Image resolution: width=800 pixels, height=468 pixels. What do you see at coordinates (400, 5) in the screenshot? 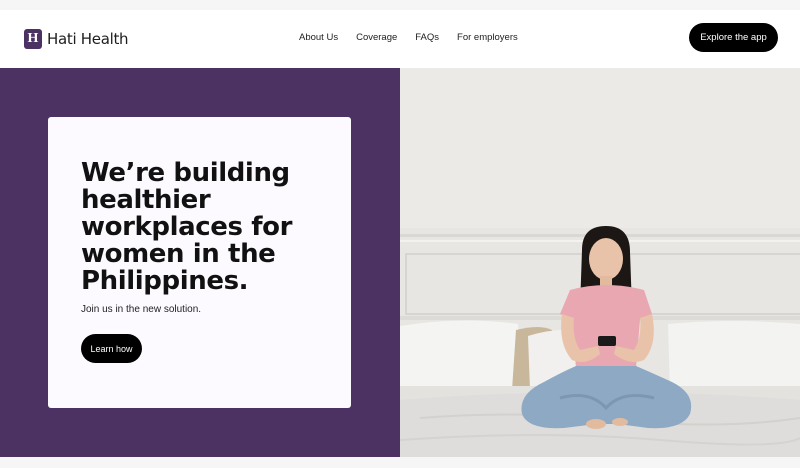
I see `top-strip` at bounding box center [400, 5].